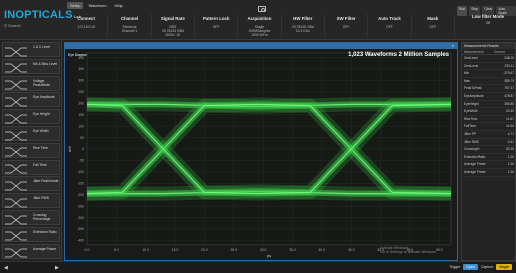 The image size is (516, 273). I want to click on x-tick-label: 30.0, so click(263, 250).